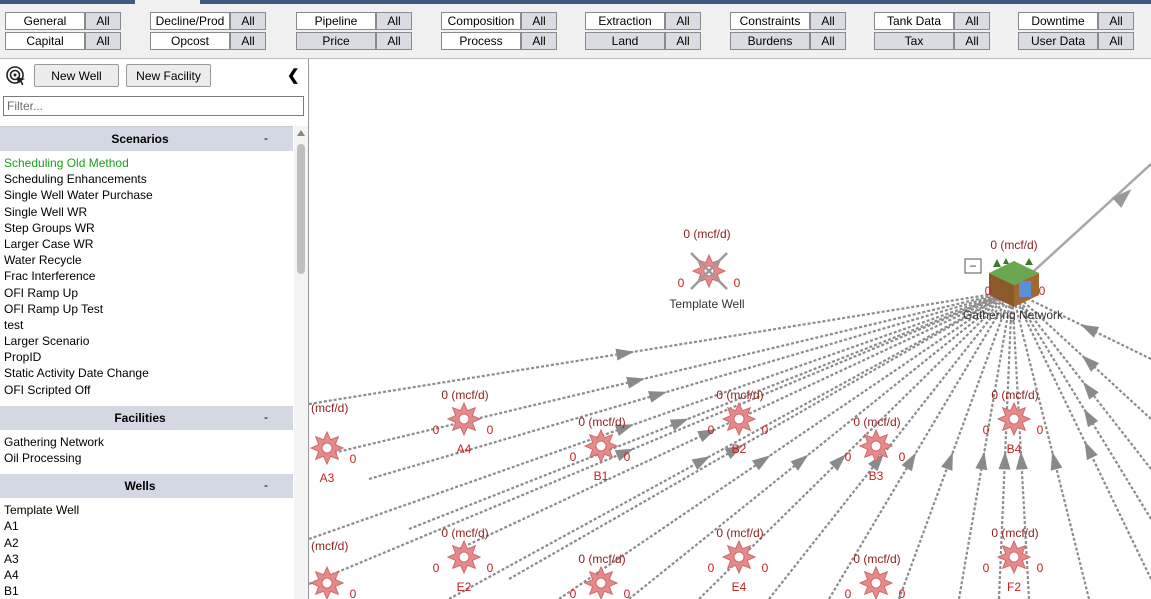  What do you see at coordinates (1058, 41) in the screenshot?
I see `toolbar-category-button: User Data` at bounding box center [1058, 41].